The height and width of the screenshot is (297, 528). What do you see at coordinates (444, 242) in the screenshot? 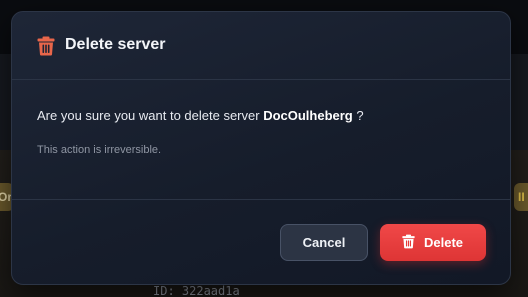
I see `delete-button-label: Delete` at bounding box center [444, 242].